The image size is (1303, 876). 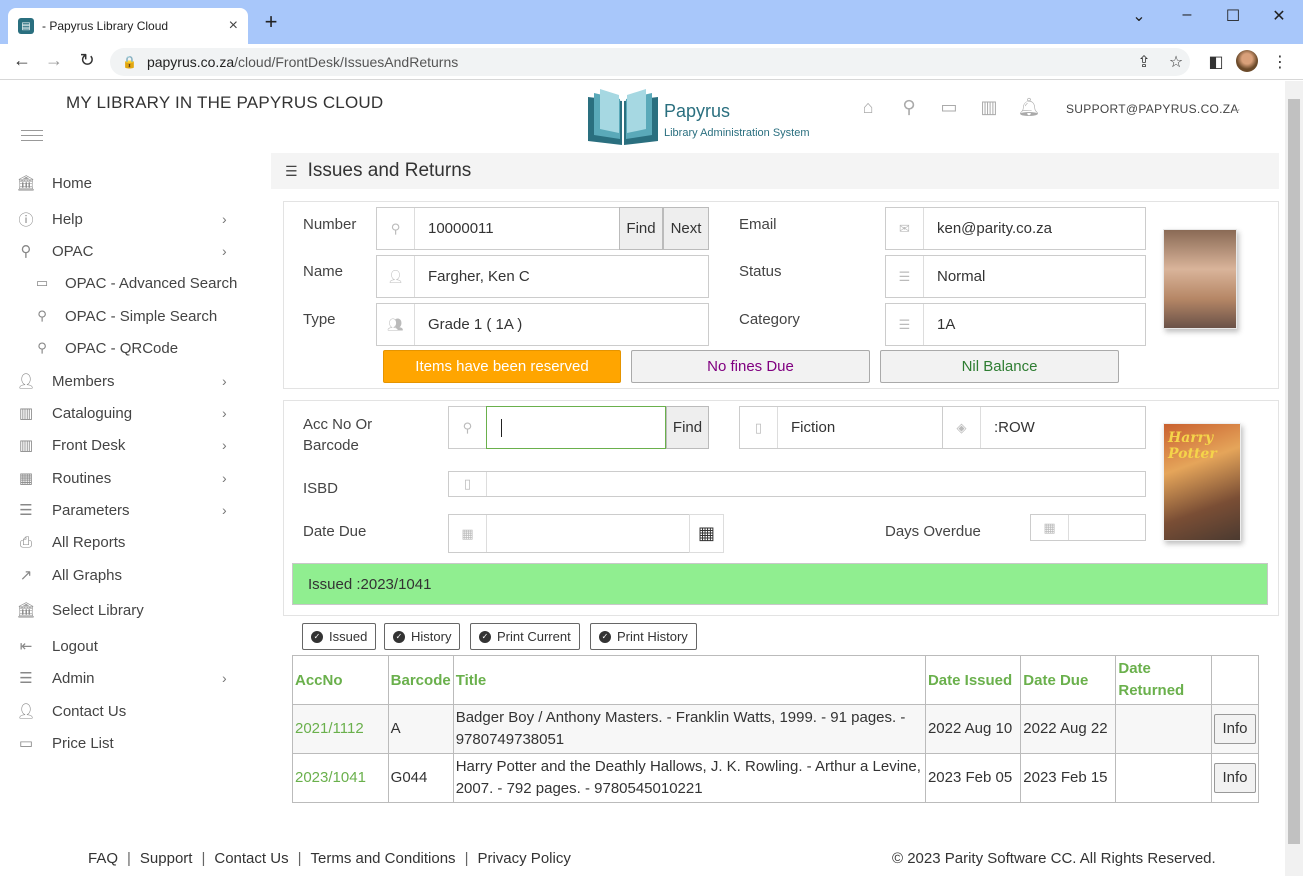 I want to click on sidebar-item-opac-qrcode: ⚲ OPAC - QRCode, so click(x=141, y=348).